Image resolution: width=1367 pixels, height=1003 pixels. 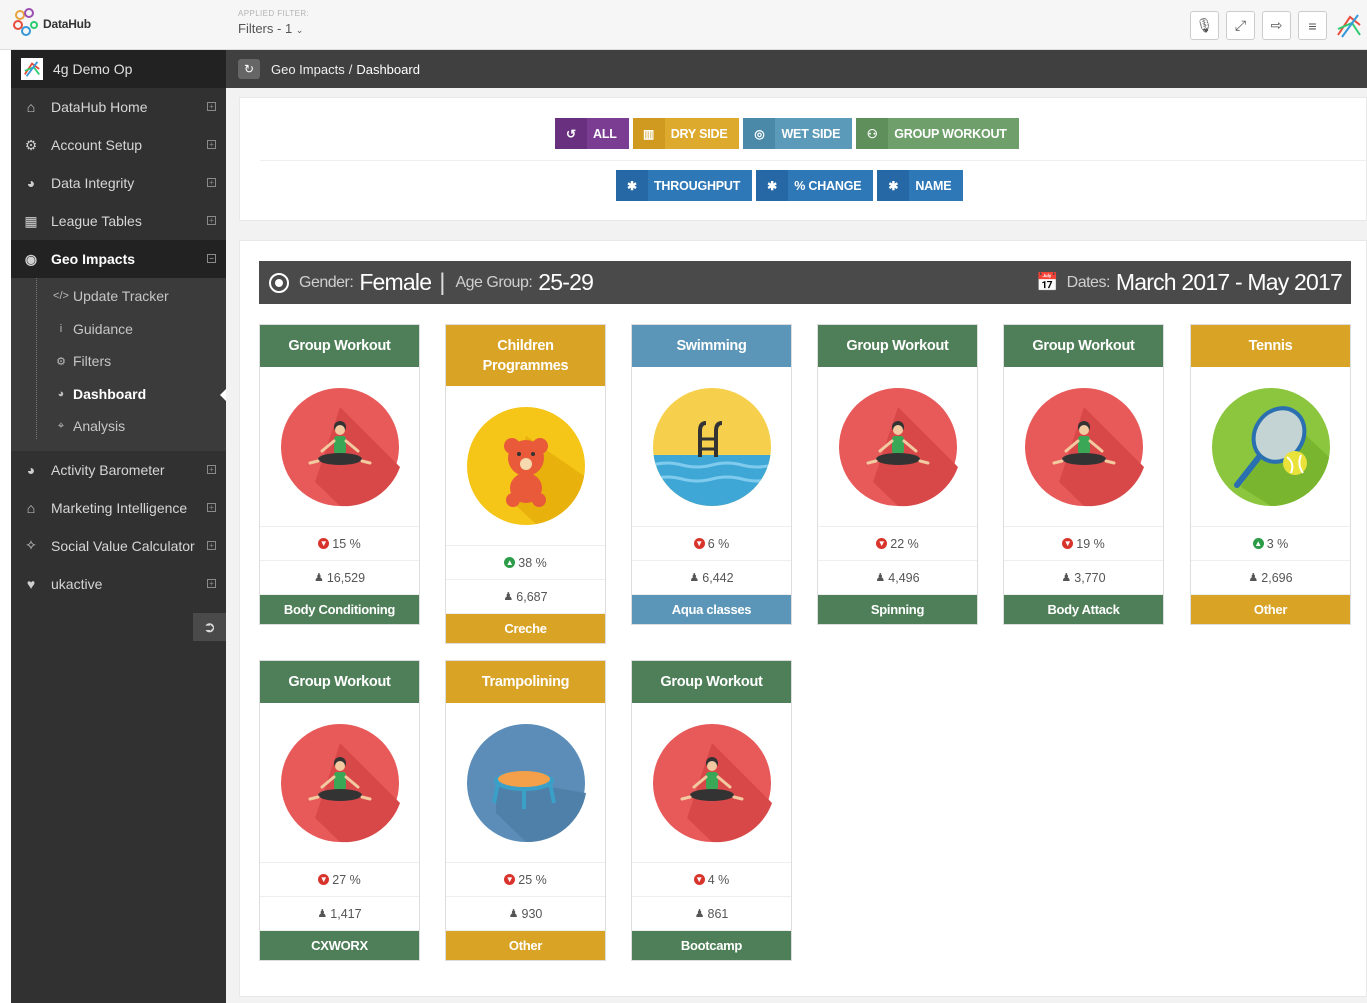 What do you see at coordinates (118, 107) in the screenshot?
I see `sidebar-item-datahub-home: ⌂ DataHub Home +` at bounding box center [118, 107].